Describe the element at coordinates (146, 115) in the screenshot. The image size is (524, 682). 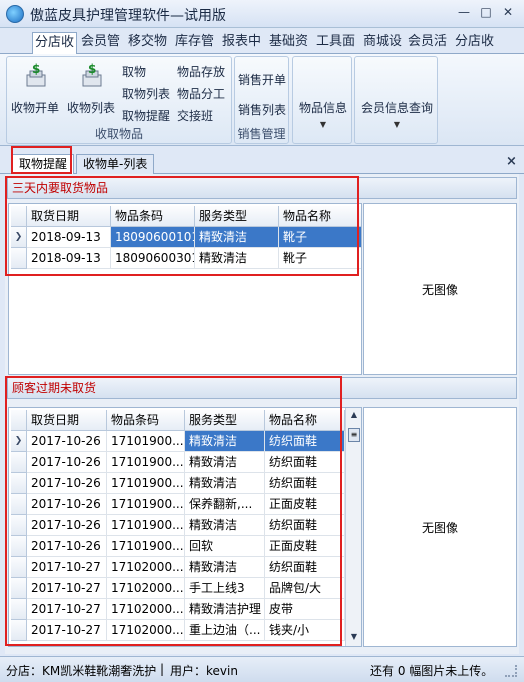
I see `take-remind-button: 取物提醒` at that location.